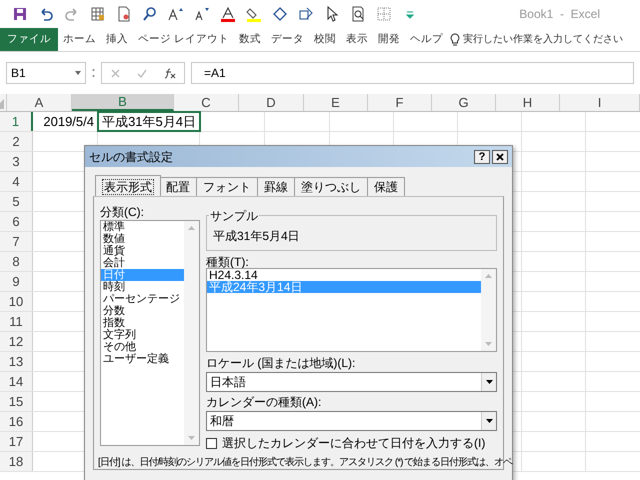  What do you see at coordinates (16, 421) in the screenshot?
I see `row-header: 16` at bounding box center [16, 421].